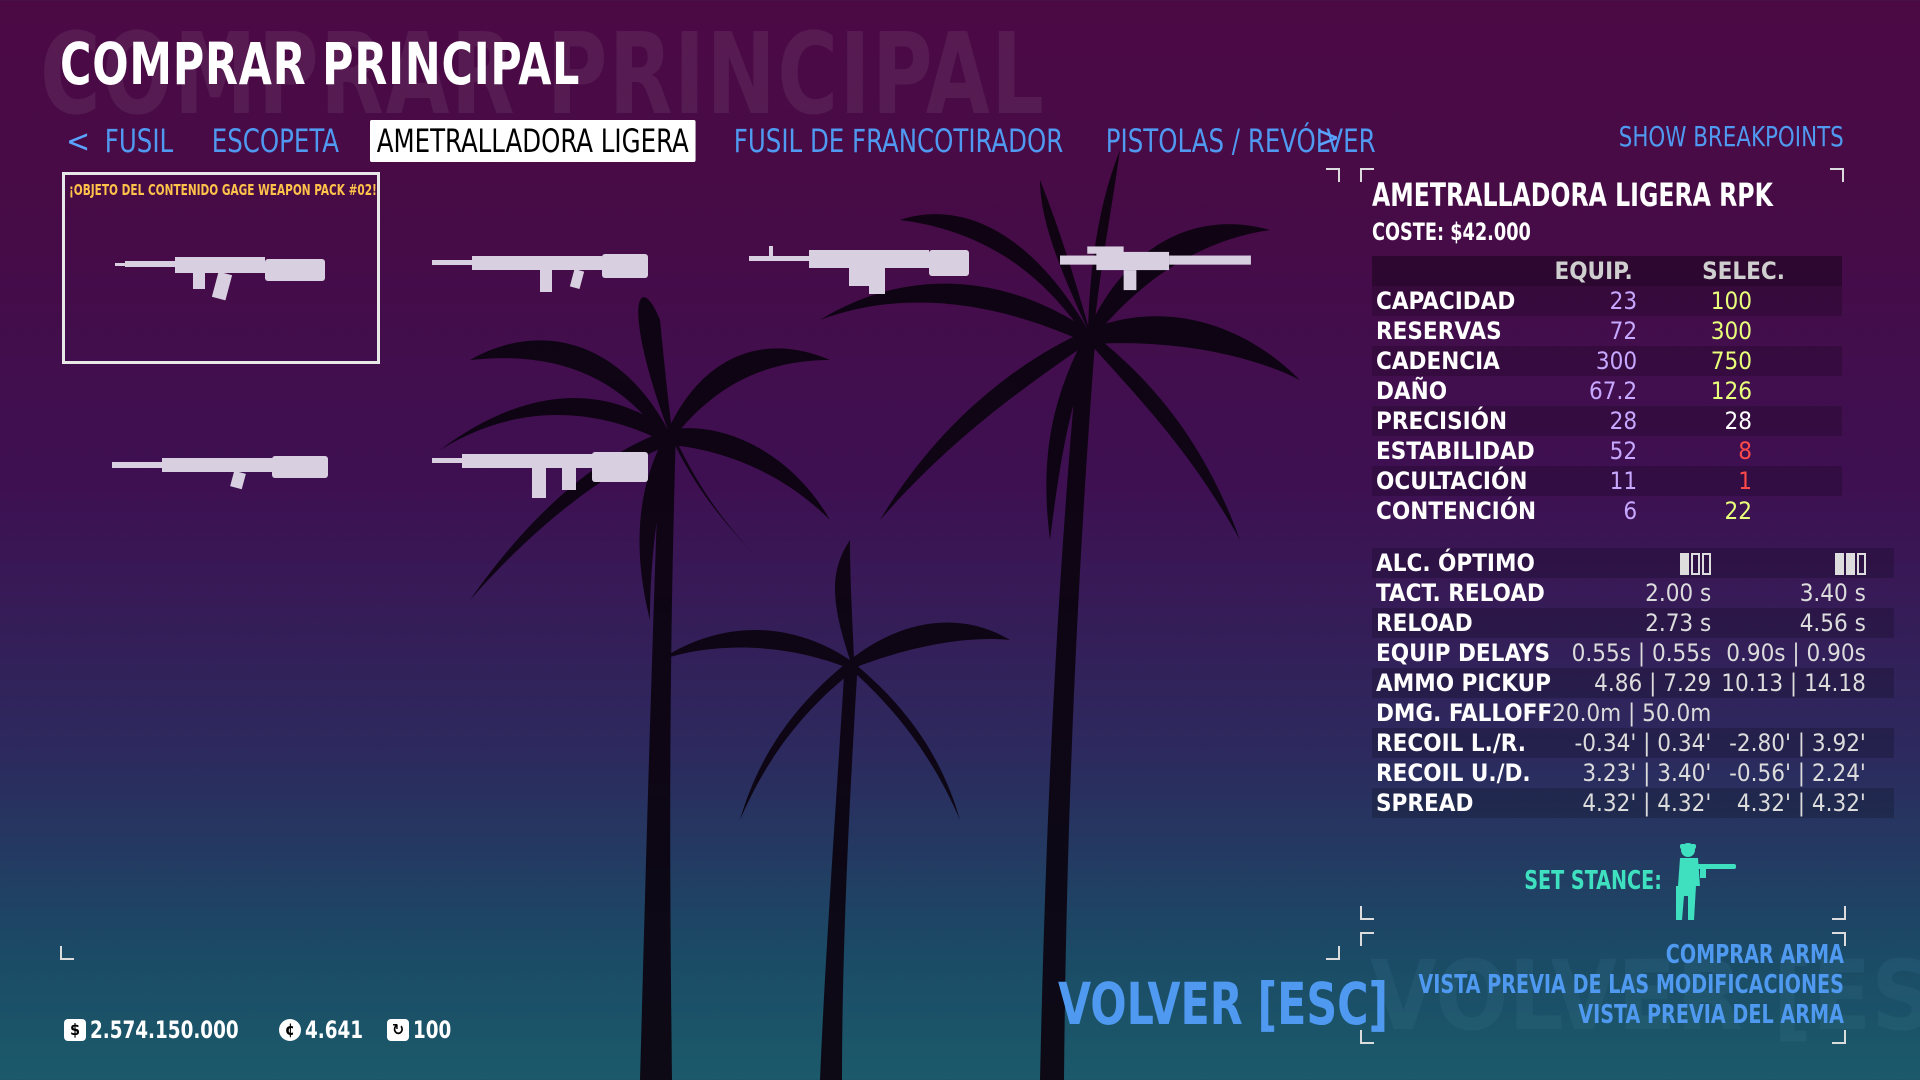  Describe the element at coordinates (1456, 511) in the screenshot. I see `stat-label: CONTENCIÓN` at that location.